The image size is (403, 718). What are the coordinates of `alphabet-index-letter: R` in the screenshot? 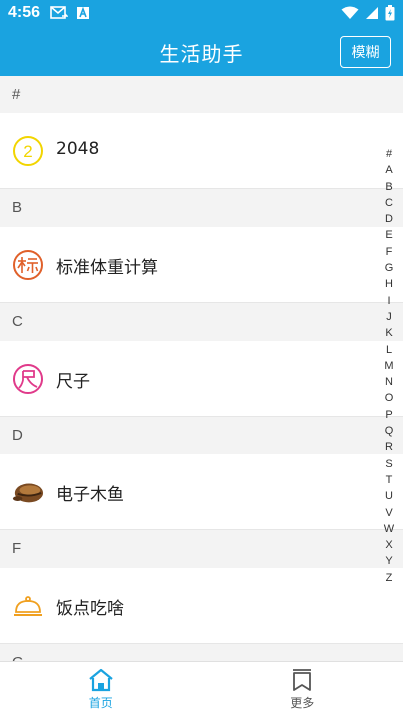 It's located at (389, 447).